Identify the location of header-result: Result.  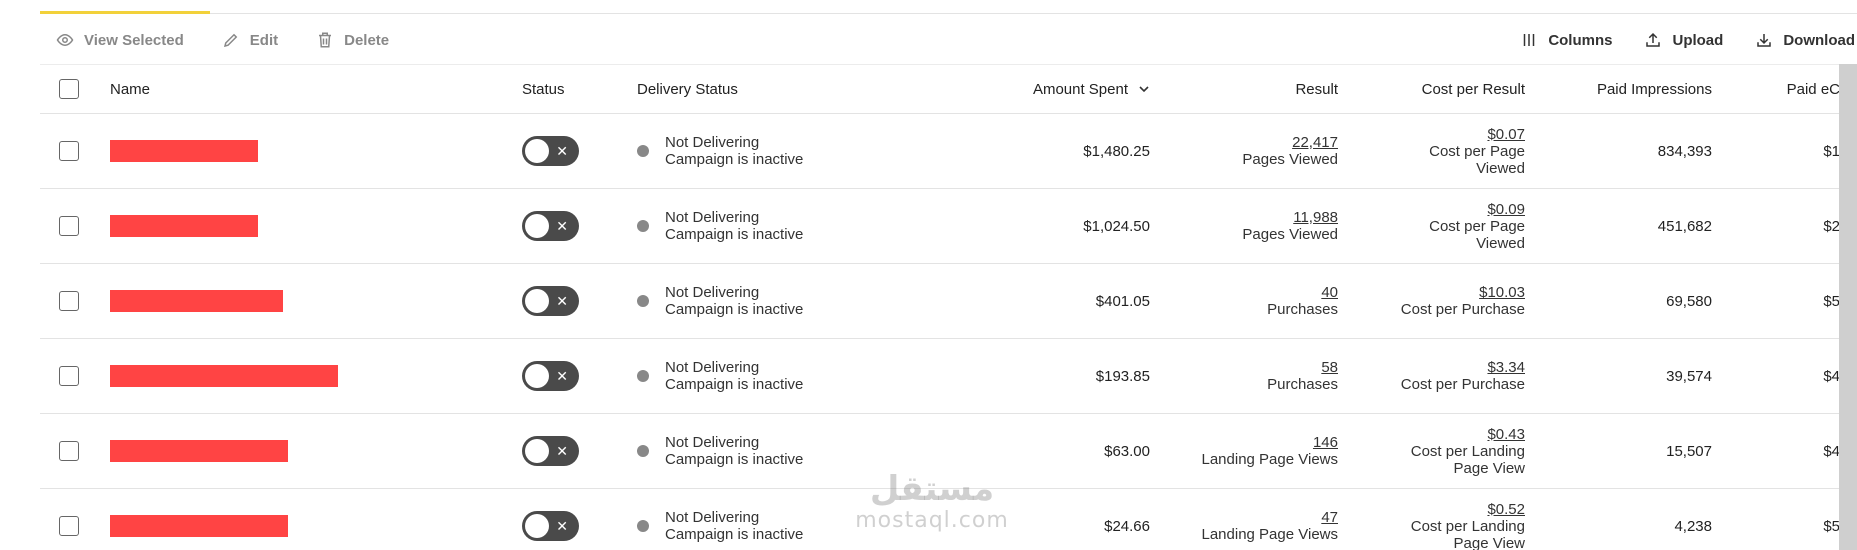
(1254, 89).